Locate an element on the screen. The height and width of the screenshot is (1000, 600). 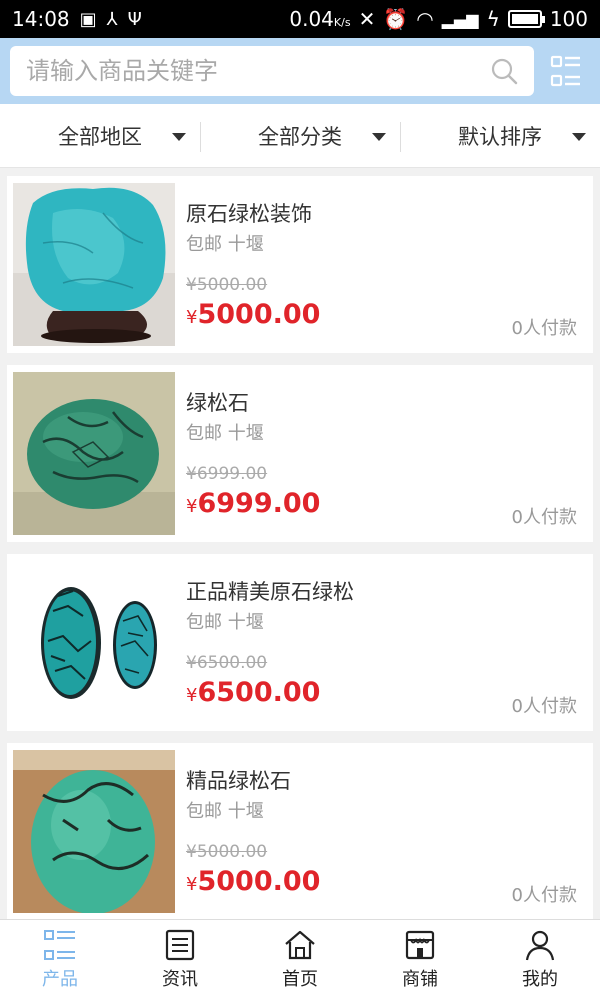
search-input is located at coordinates (246, 71).